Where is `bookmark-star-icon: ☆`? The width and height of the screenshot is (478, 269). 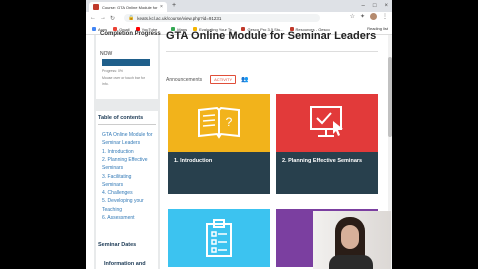 bookmark-star-icon: ☆ is located at coordinates (352, 16).